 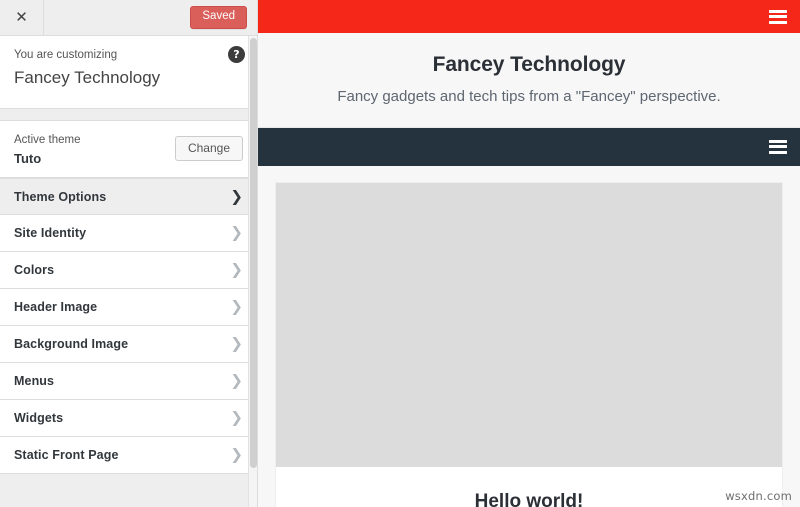 I want to click on sidebar-item-site-identity: Site Identity ❯, so click(x=128, y=233).